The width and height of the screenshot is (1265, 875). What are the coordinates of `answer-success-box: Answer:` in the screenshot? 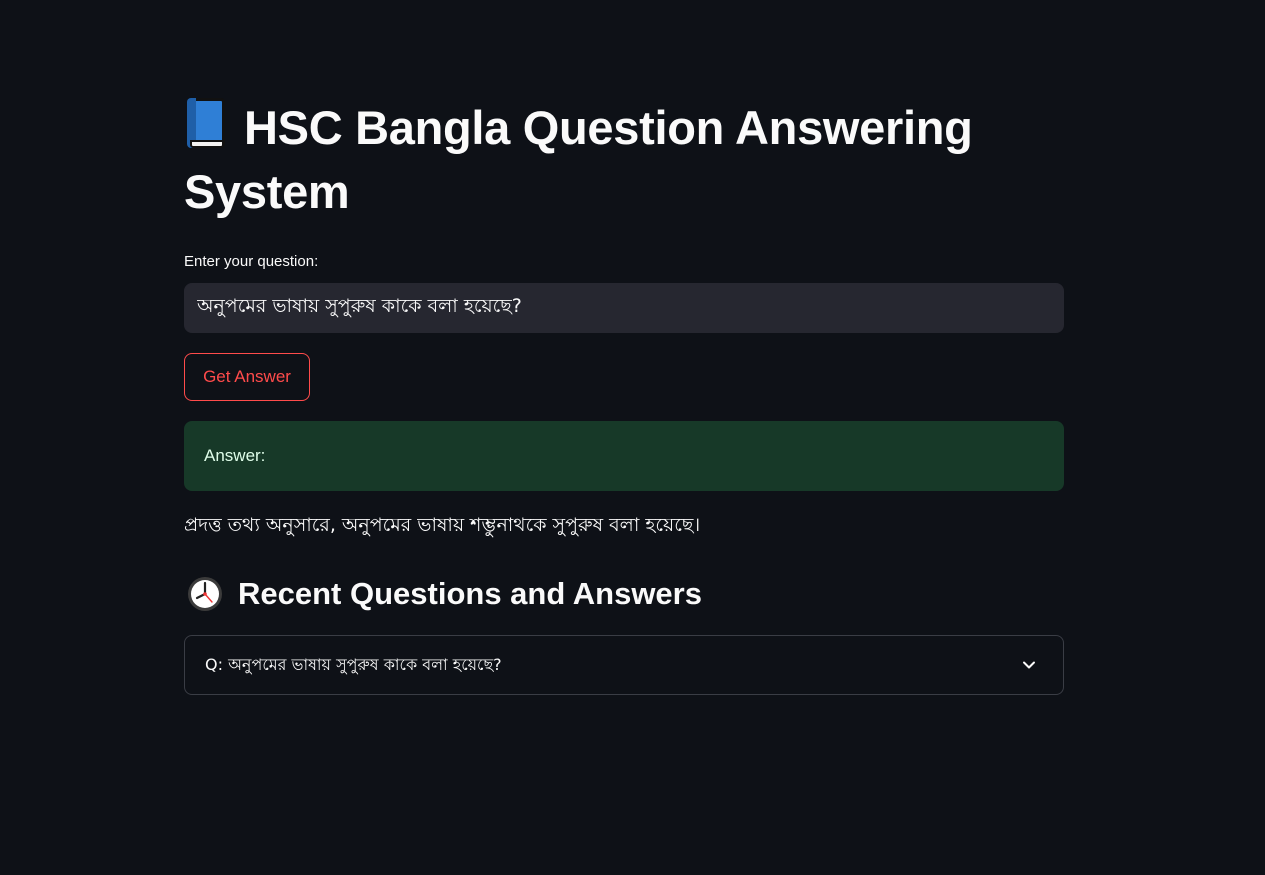 It's located at (624, 456).